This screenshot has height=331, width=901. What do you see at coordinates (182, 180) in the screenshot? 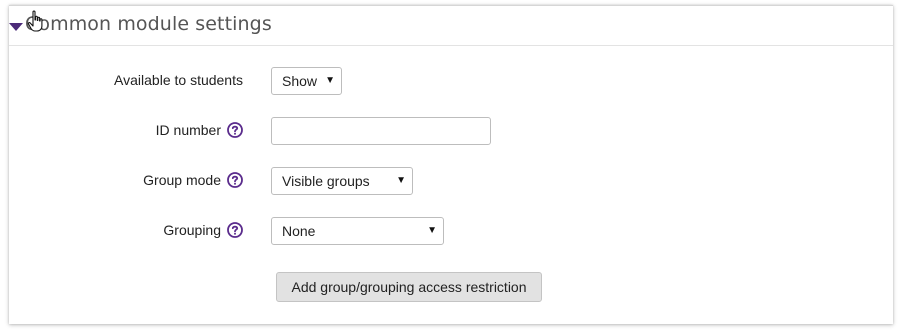
I see `label-text: Group mode` at bounding box center [182, 180].